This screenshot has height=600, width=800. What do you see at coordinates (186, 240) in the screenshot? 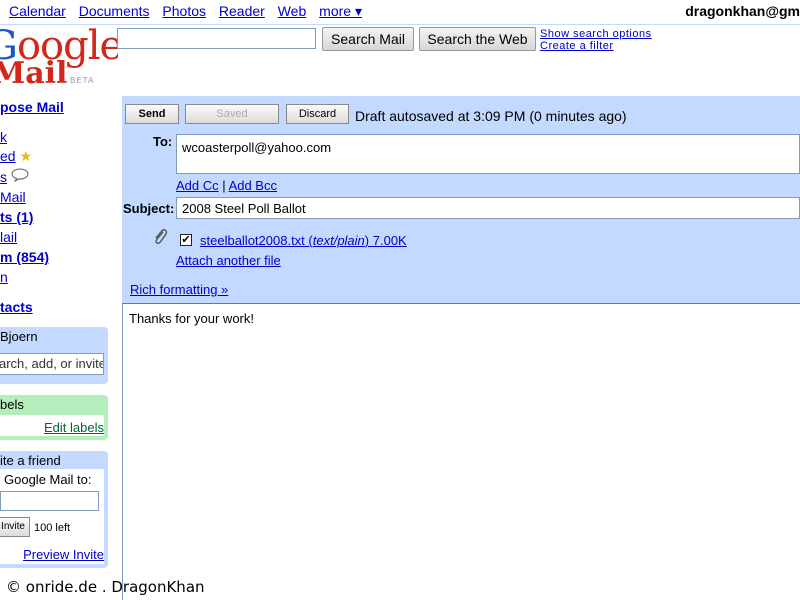
I see `attachment-checkbox: ✔` at bounding box center [186, 240].